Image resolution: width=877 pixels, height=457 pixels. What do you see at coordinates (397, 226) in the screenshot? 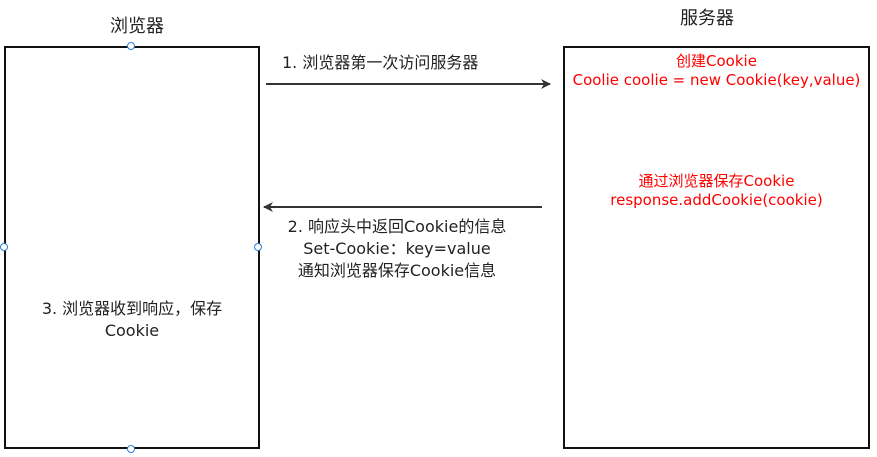
I see `response-line-1: 2. 响应头中返回Cookie的信息` at bounding box center [397, 226].